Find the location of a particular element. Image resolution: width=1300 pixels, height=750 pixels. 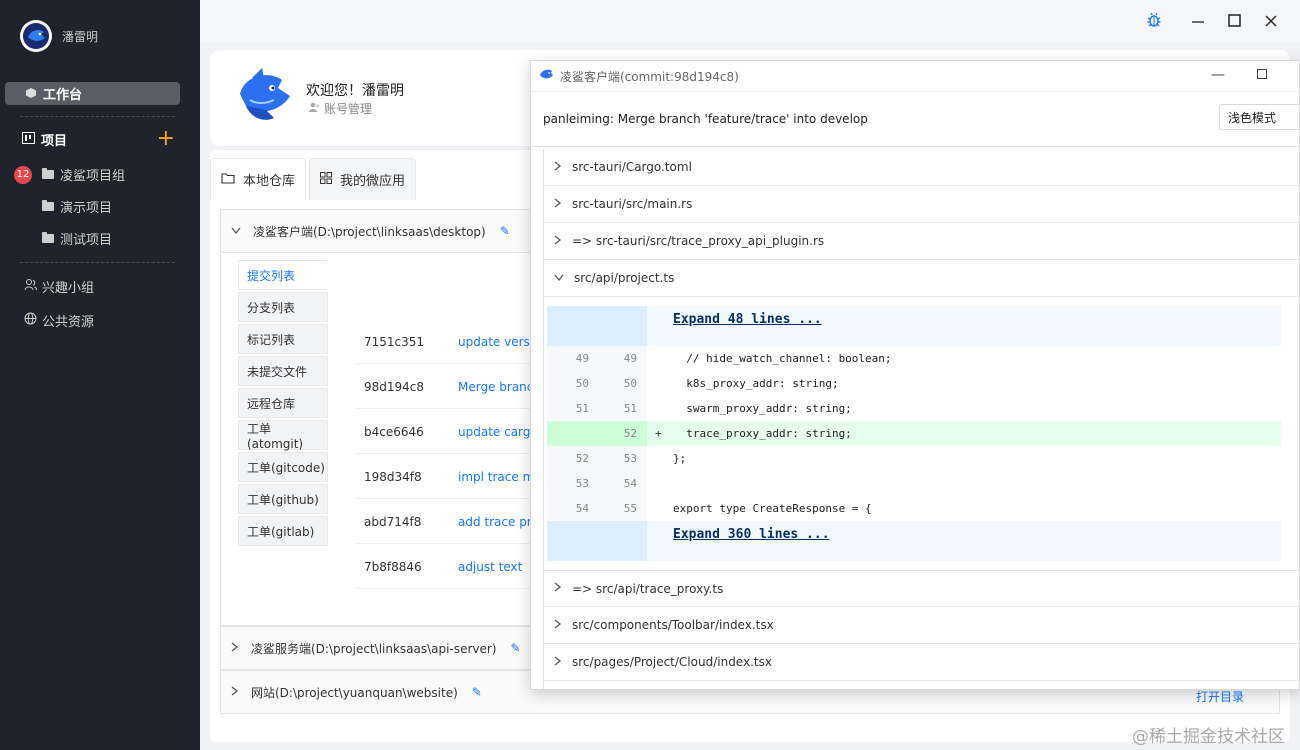

maximize-button is located at coordinates (1234, 21).